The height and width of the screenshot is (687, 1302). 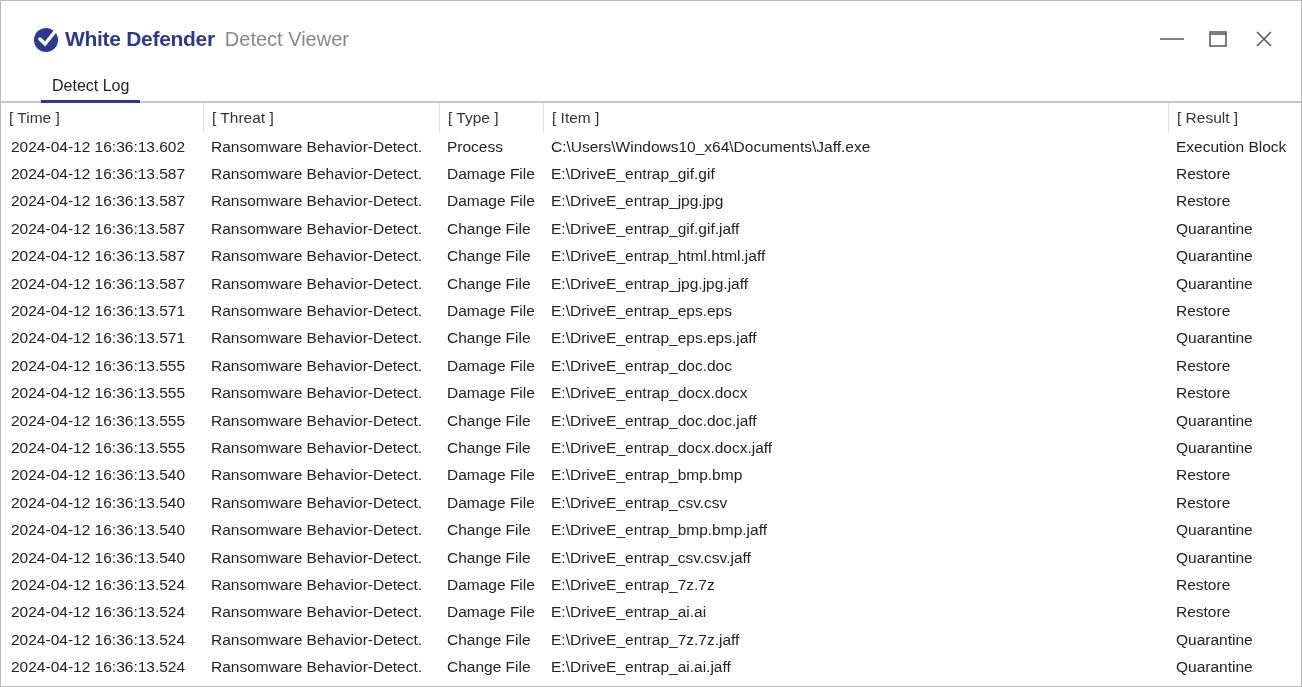 I want to click on table-cell-text: 2024-04-12 16:36:13.602, so click(x=98, y=146).